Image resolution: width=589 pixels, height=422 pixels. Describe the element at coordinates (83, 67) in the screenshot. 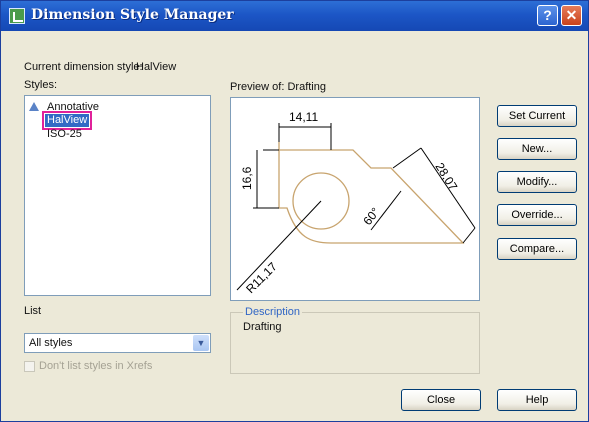

I see `current-style-label: Current dimension style:` at that location.